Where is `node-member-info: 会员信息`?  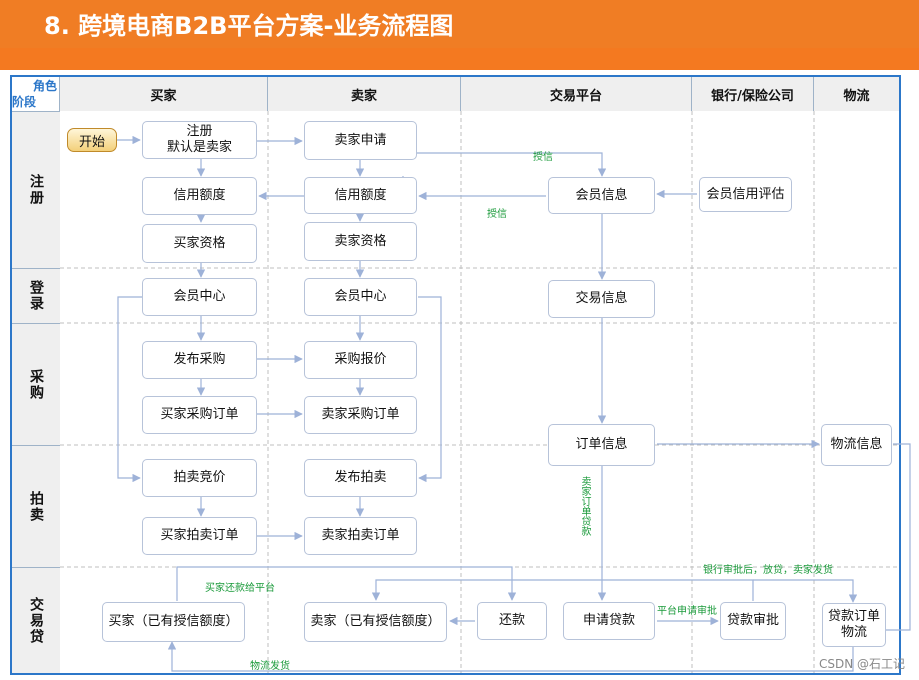
node-member-info: 会员信息 is located at coordinates (601, 195).